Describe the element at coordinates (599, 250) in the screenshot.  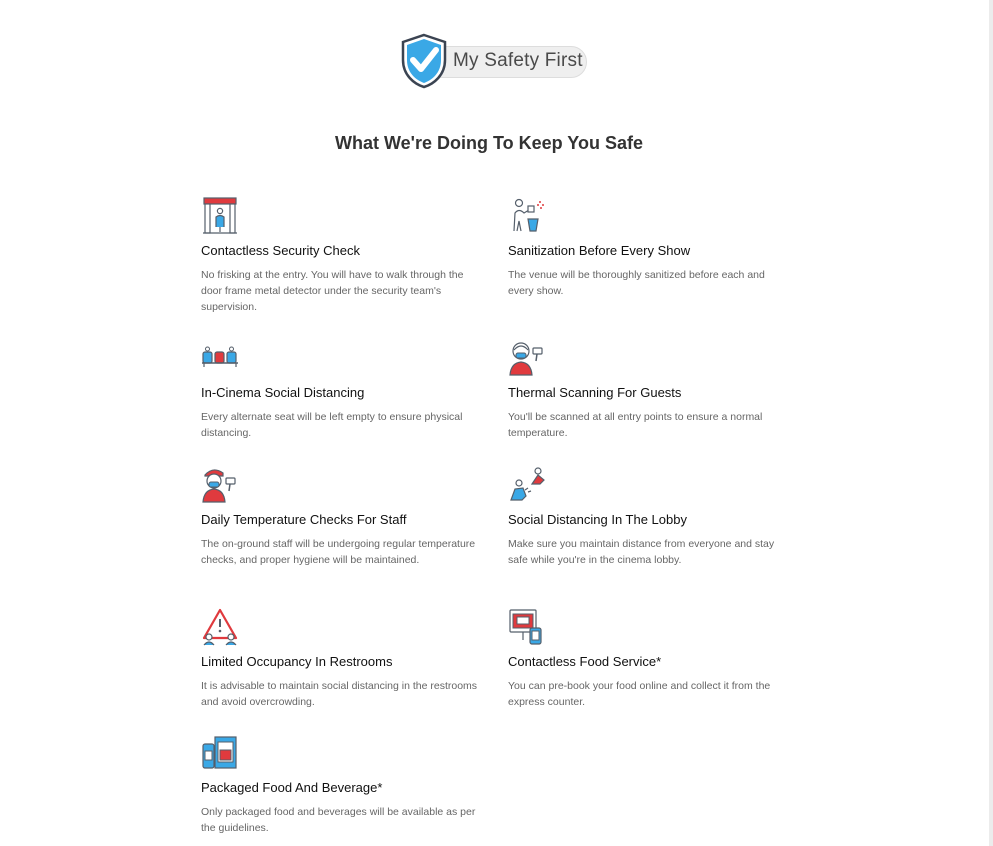
I see `feature-title: Sanitization Before Every Show` at that location.